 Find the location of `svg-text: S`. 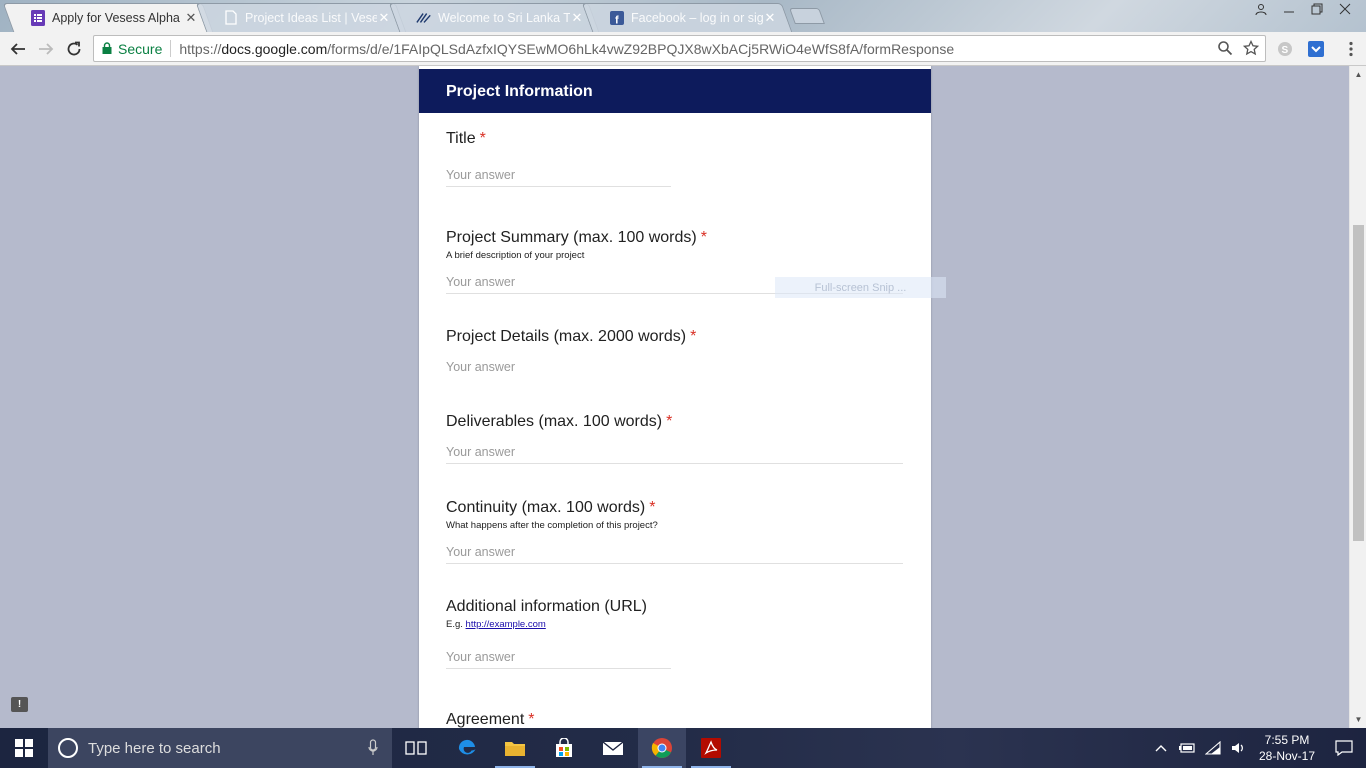

svg-text: S is located at coordinates (1285, 50).